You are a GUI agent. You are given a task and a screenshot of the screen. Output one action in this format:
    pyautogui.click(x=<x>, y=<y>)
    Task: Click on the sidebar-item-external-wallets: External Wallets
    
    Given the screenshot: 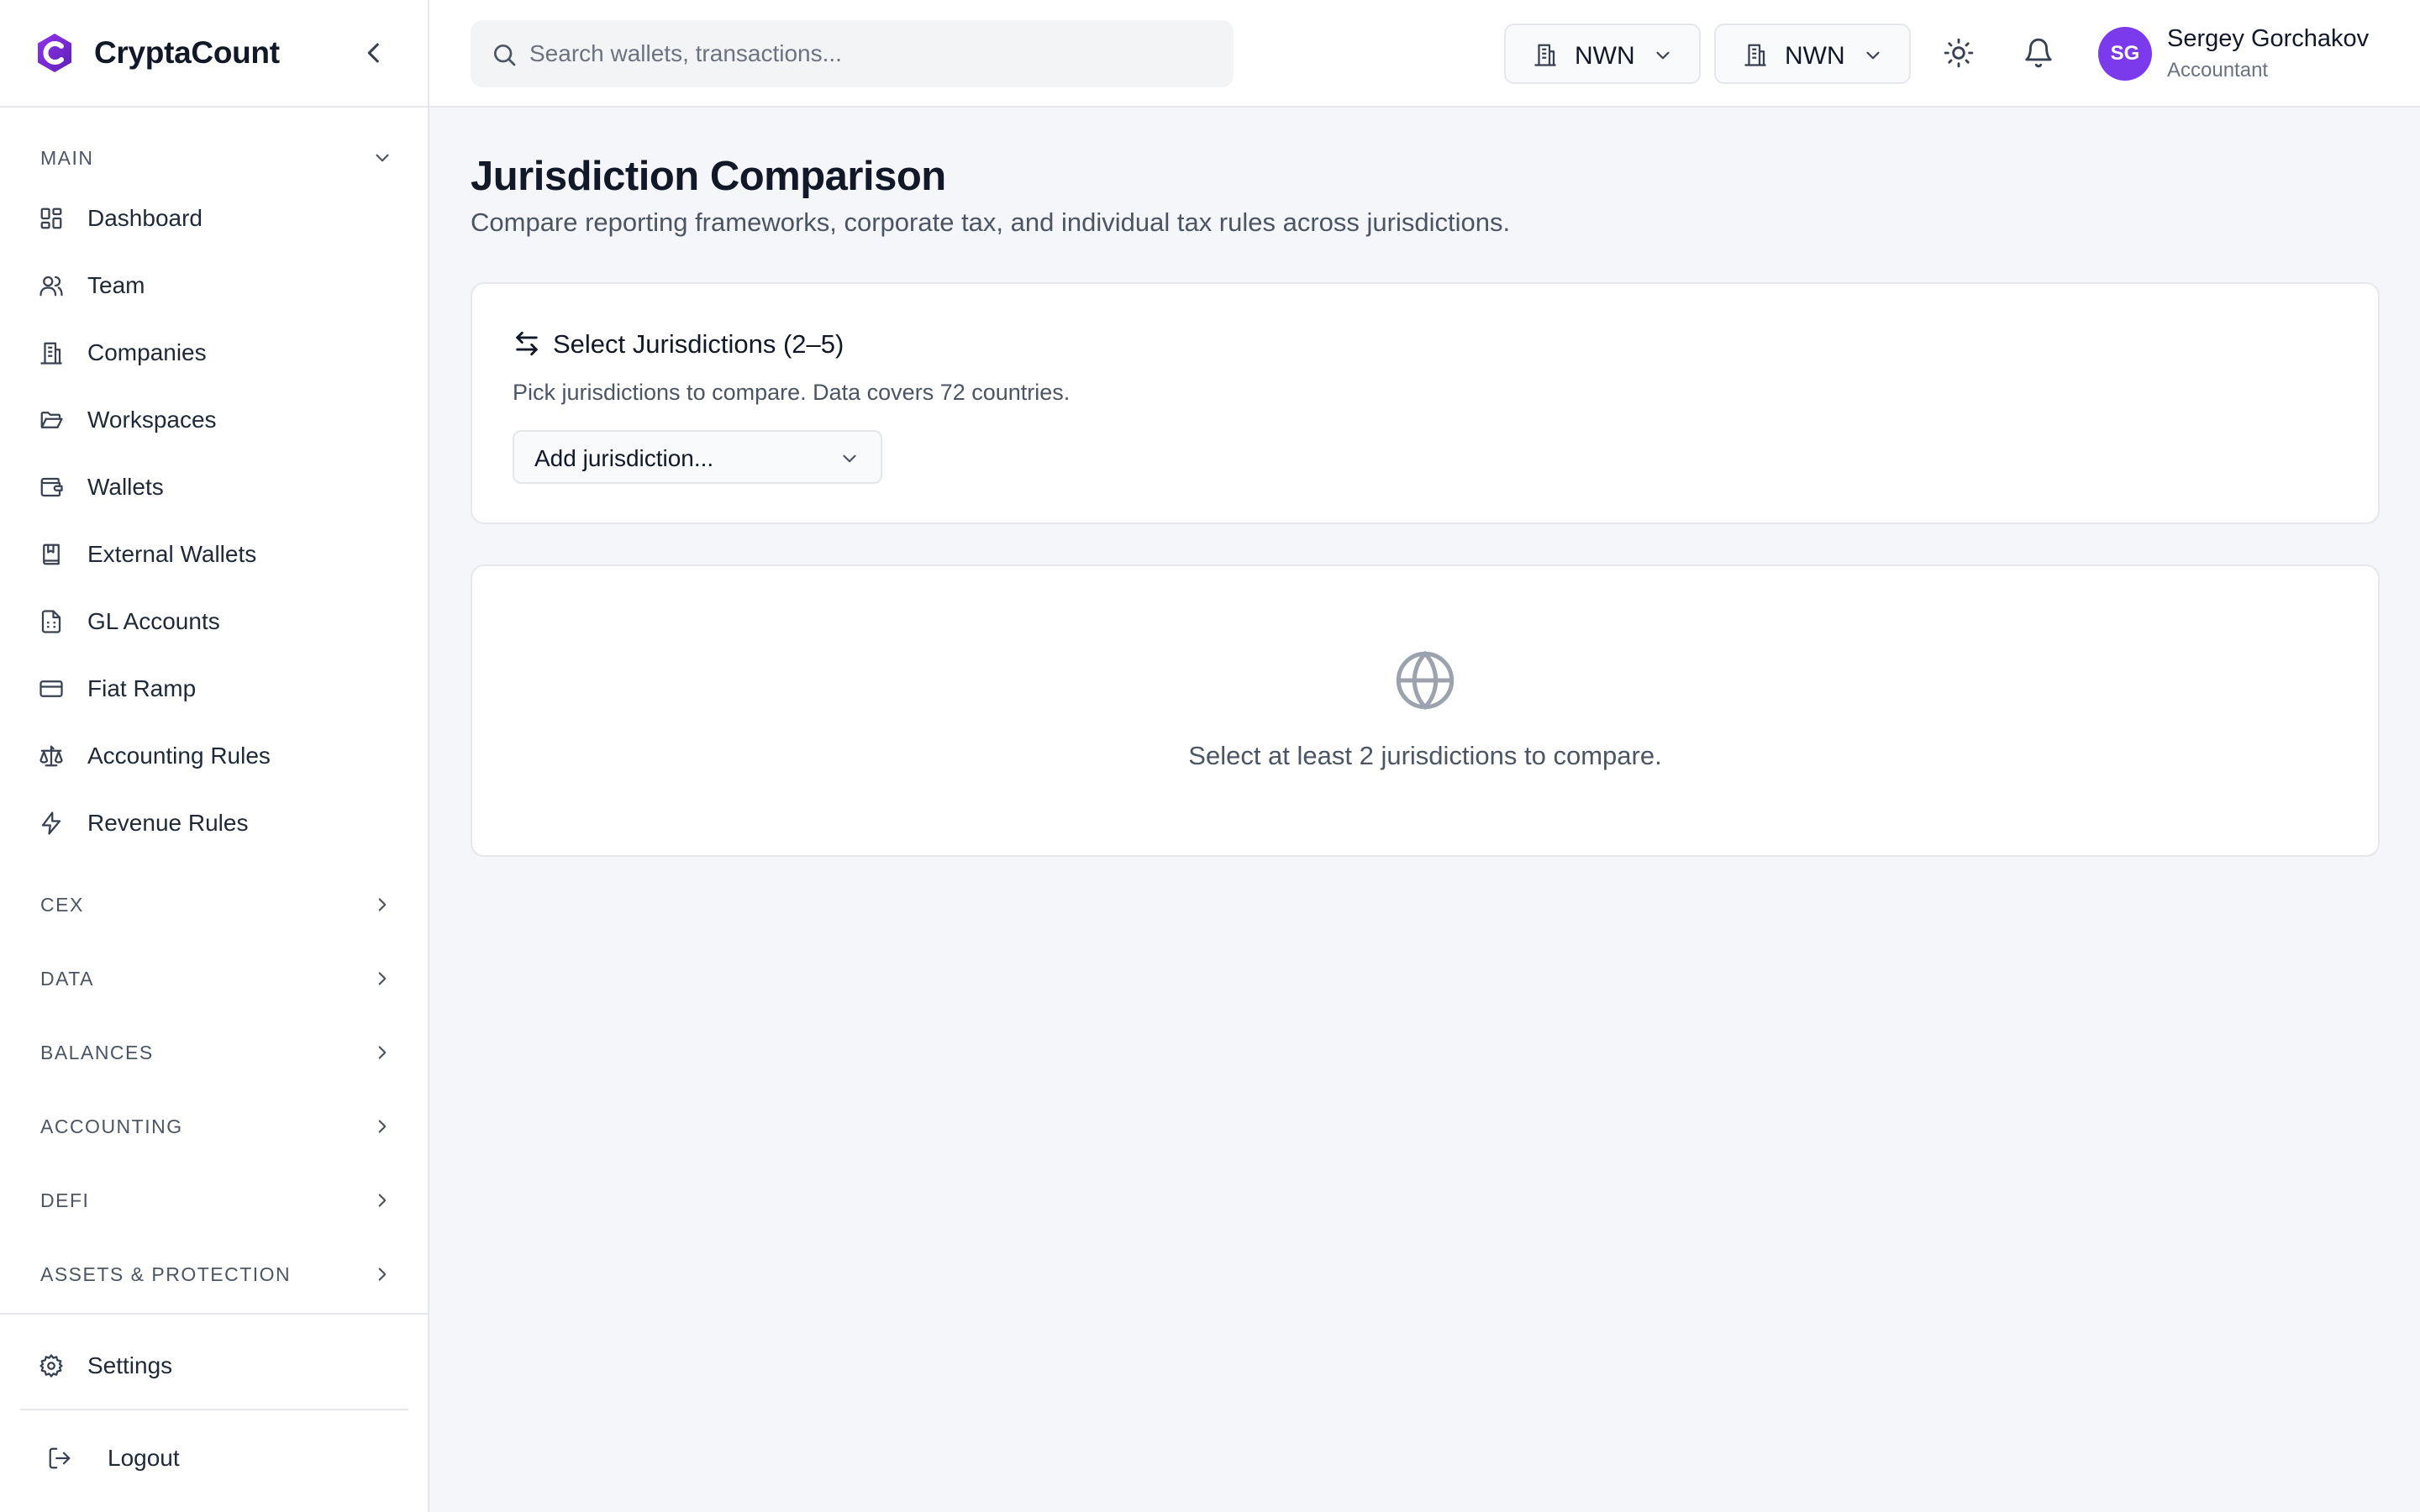 What is the action you would take?
    pyautogui.click(x=215, y=554)
    